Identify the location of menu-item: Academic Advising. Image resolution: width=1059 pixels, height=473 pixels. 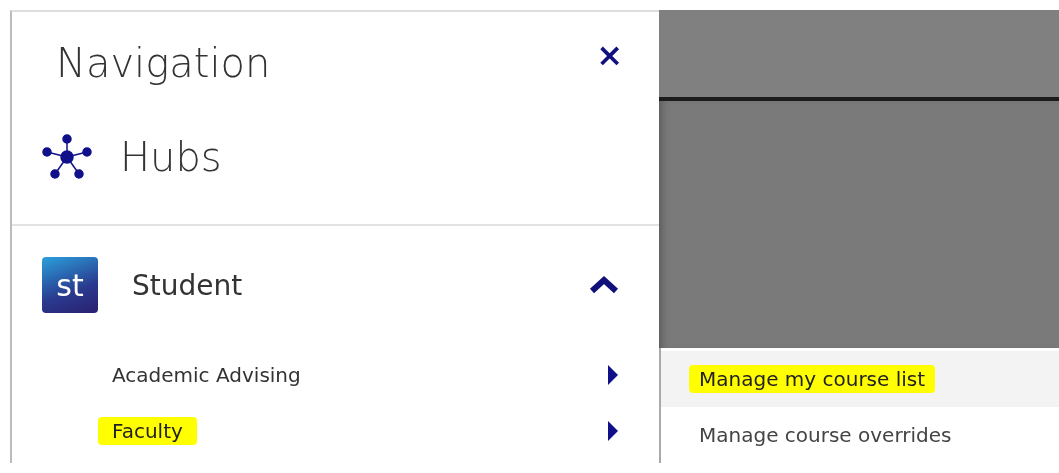
(206, 375).